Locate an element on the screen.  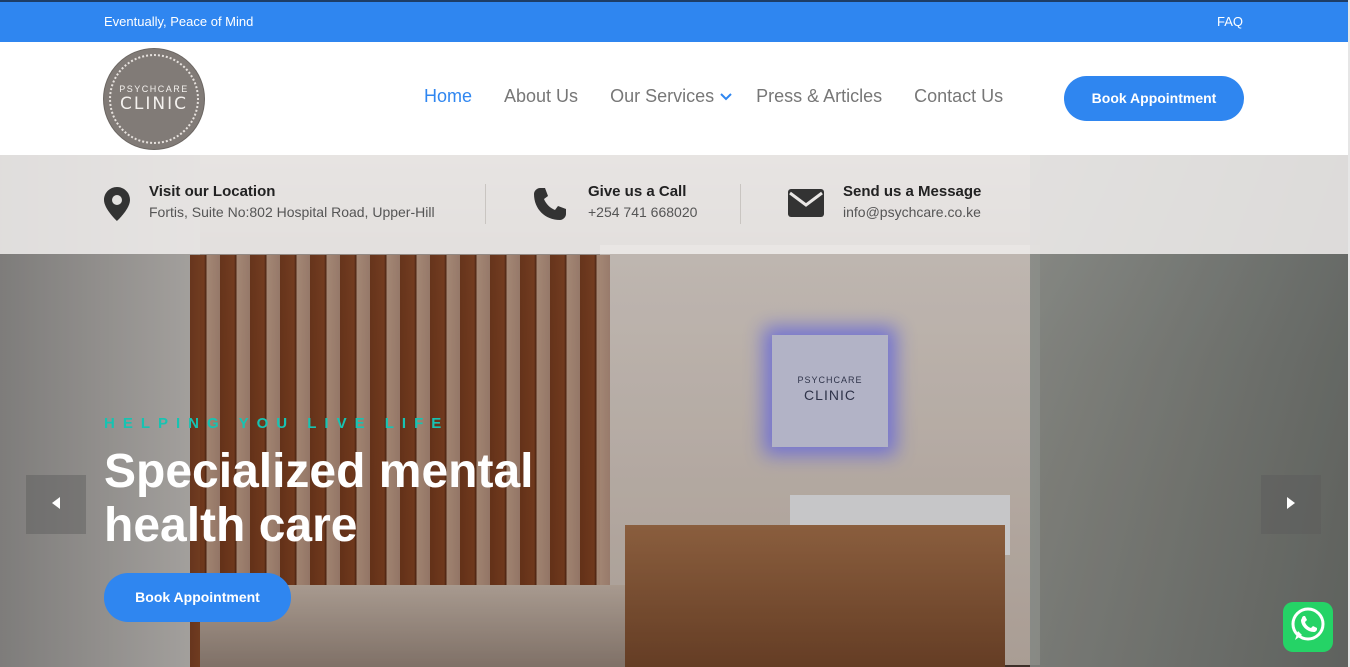
nav-press-articles: Press & Articles is located at coordinates (819, 96).